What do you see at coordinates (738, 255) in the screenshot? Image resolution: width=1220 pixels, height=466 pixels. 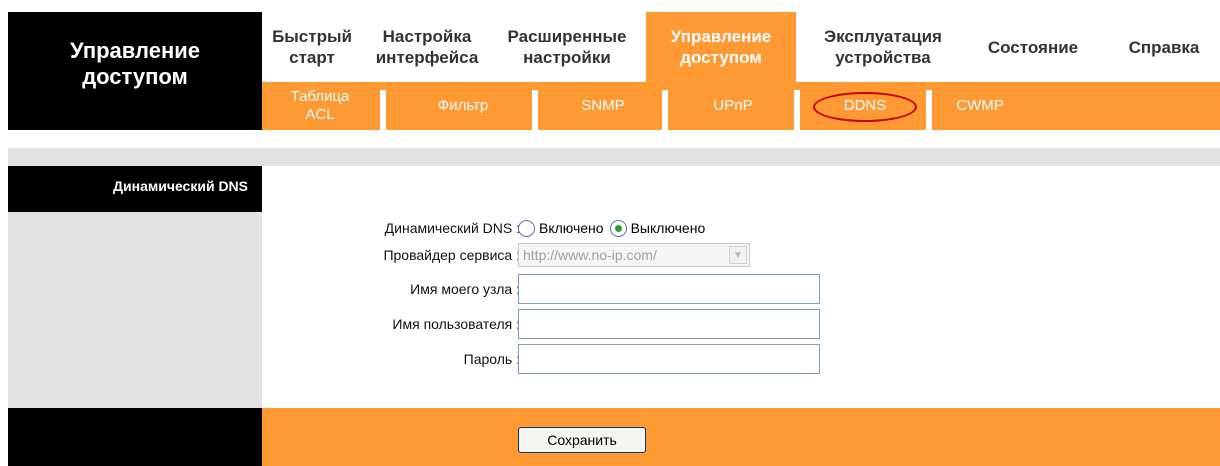 I see `chevron-down-icon: ▼` at bounding box center [738, 255].